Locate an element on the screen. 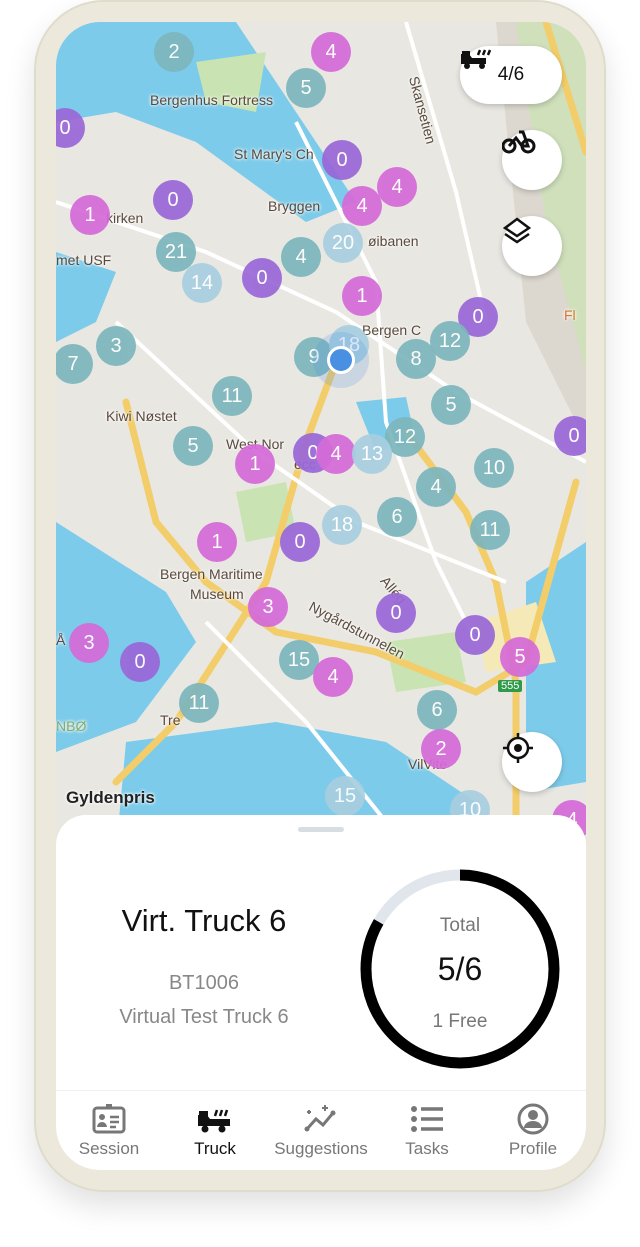 The image size is (640, 1247). truck-id: BT1006 is located at coordinates (204, 983).